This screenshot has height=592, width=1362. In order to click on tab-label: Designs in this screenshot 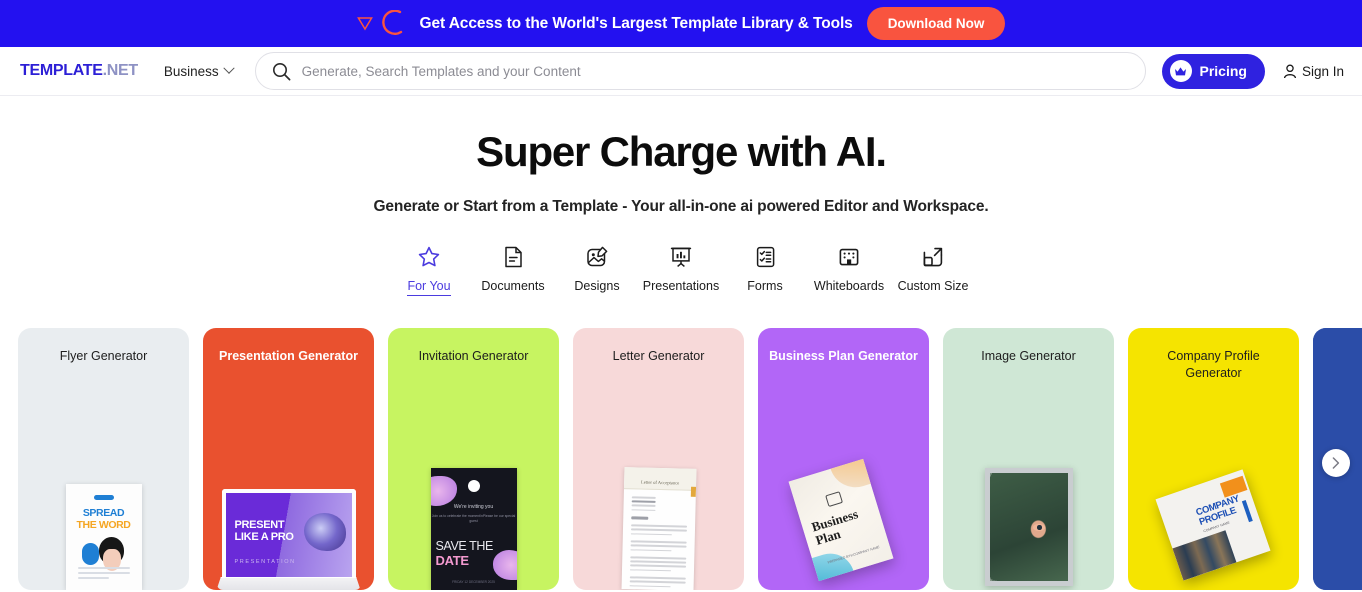, I will do `click(597, 286)`.